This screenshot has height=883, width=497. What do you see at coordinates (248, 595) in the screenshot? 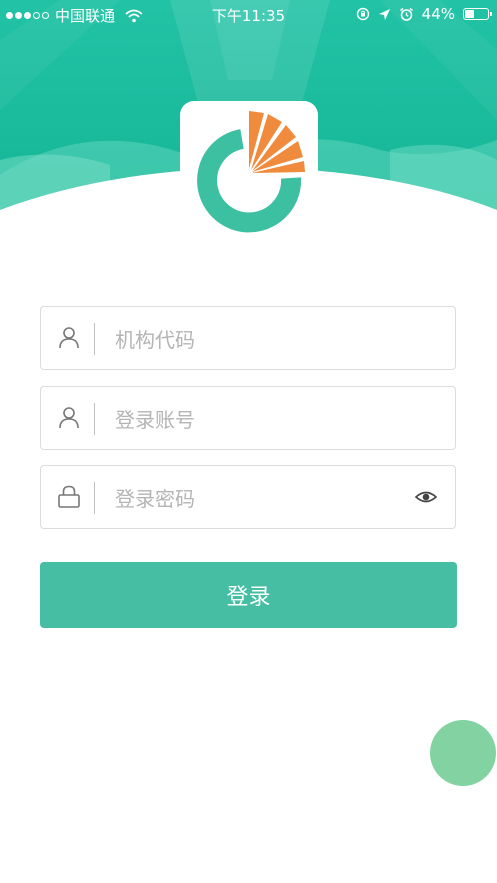
I see `login-button: 登录` at bounding box center [248, 595].